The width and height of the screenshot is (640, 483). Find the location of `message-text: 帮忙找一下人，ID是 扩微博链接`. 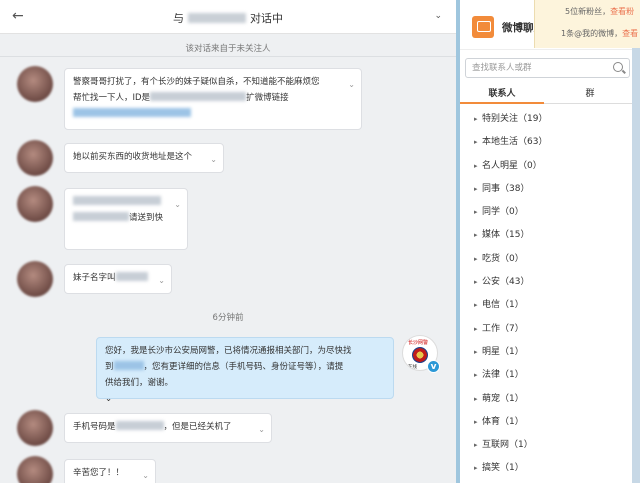

message-text: 帮忙找一下人，ID是 扩微博链接 is located at coordinates (181, 97).